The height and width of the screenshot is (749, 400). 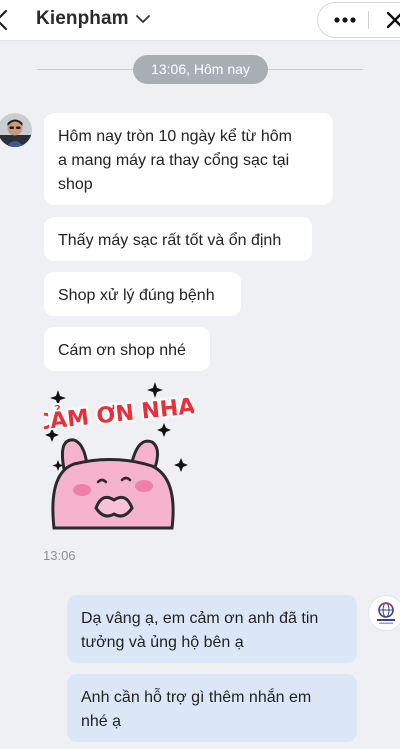 What do you see at coordinates (143, 19) in the screenshot?
I see `chevron-down-icon` at bounding box center [143, 19].